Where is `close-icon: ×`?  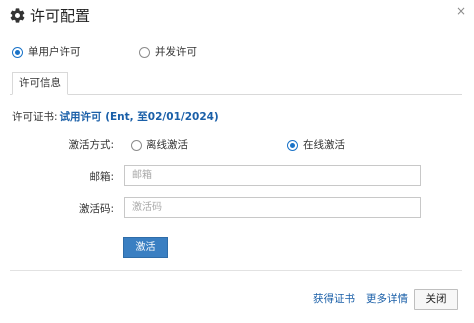 close-icon: × is located at coordinates (461, 11).